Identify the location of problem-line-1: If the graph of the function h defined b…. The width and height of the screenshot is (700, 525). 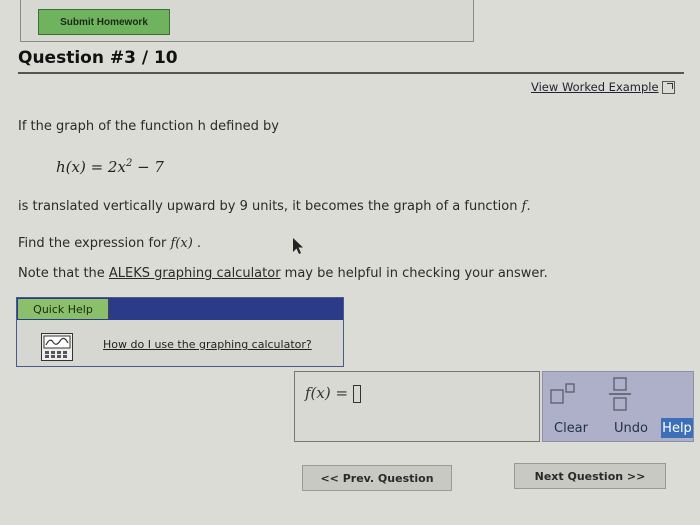
(148, 126).